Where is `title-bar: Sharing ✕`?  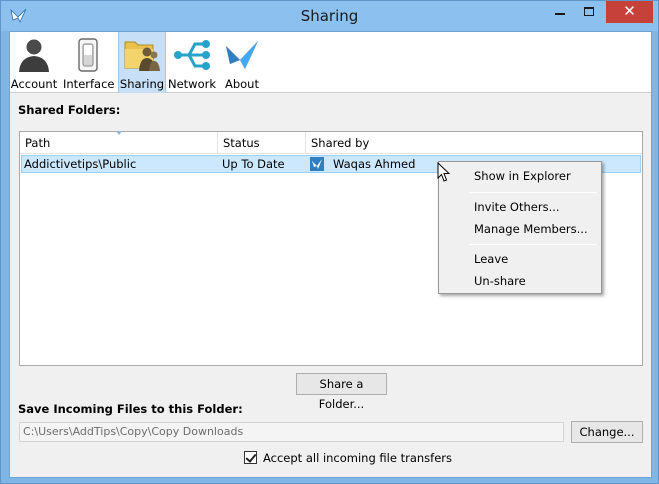 title-bar: Sharing ✕ is located at coordinates (329, 16).